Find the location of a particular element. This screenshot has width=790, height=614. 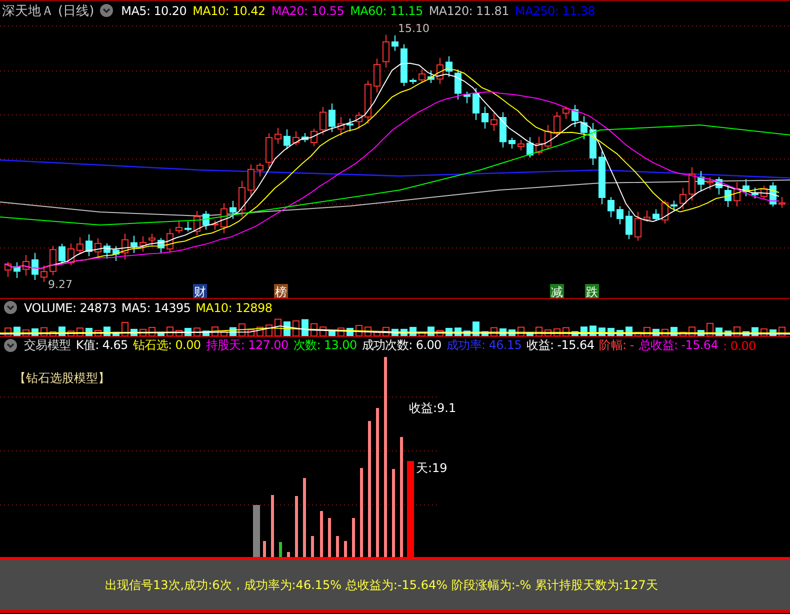

ma-indicator: MA120: 11.81 is located at coordinates (468, 11).